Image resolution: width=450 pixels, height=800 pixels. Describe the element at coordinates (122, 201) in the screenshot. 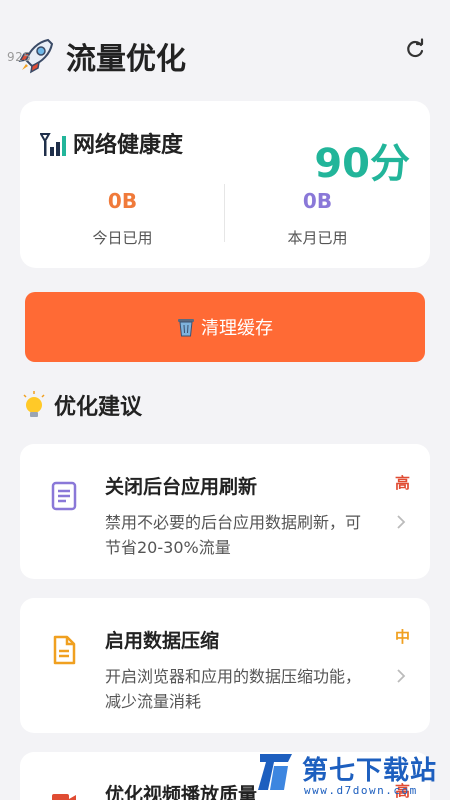

I see `today-usage-value: 0B` at that location.